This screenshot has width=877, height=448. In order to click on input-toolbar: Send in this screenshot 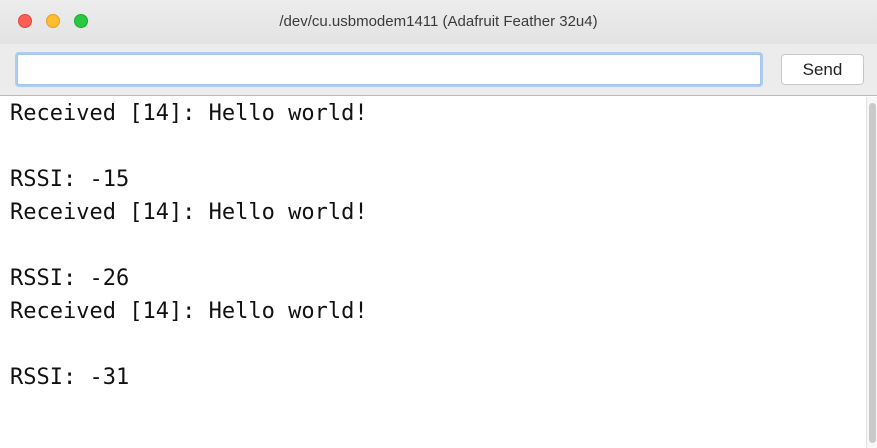, I will do `click(438, 70)`.